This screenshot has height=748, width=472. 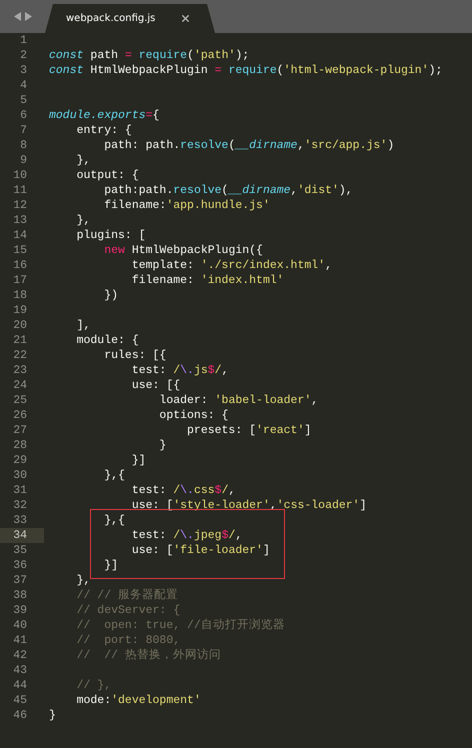 What do you see at coordinates (20, 595) in the screenshot?
I see `line-number: 38` at bounding box center [20, 595].